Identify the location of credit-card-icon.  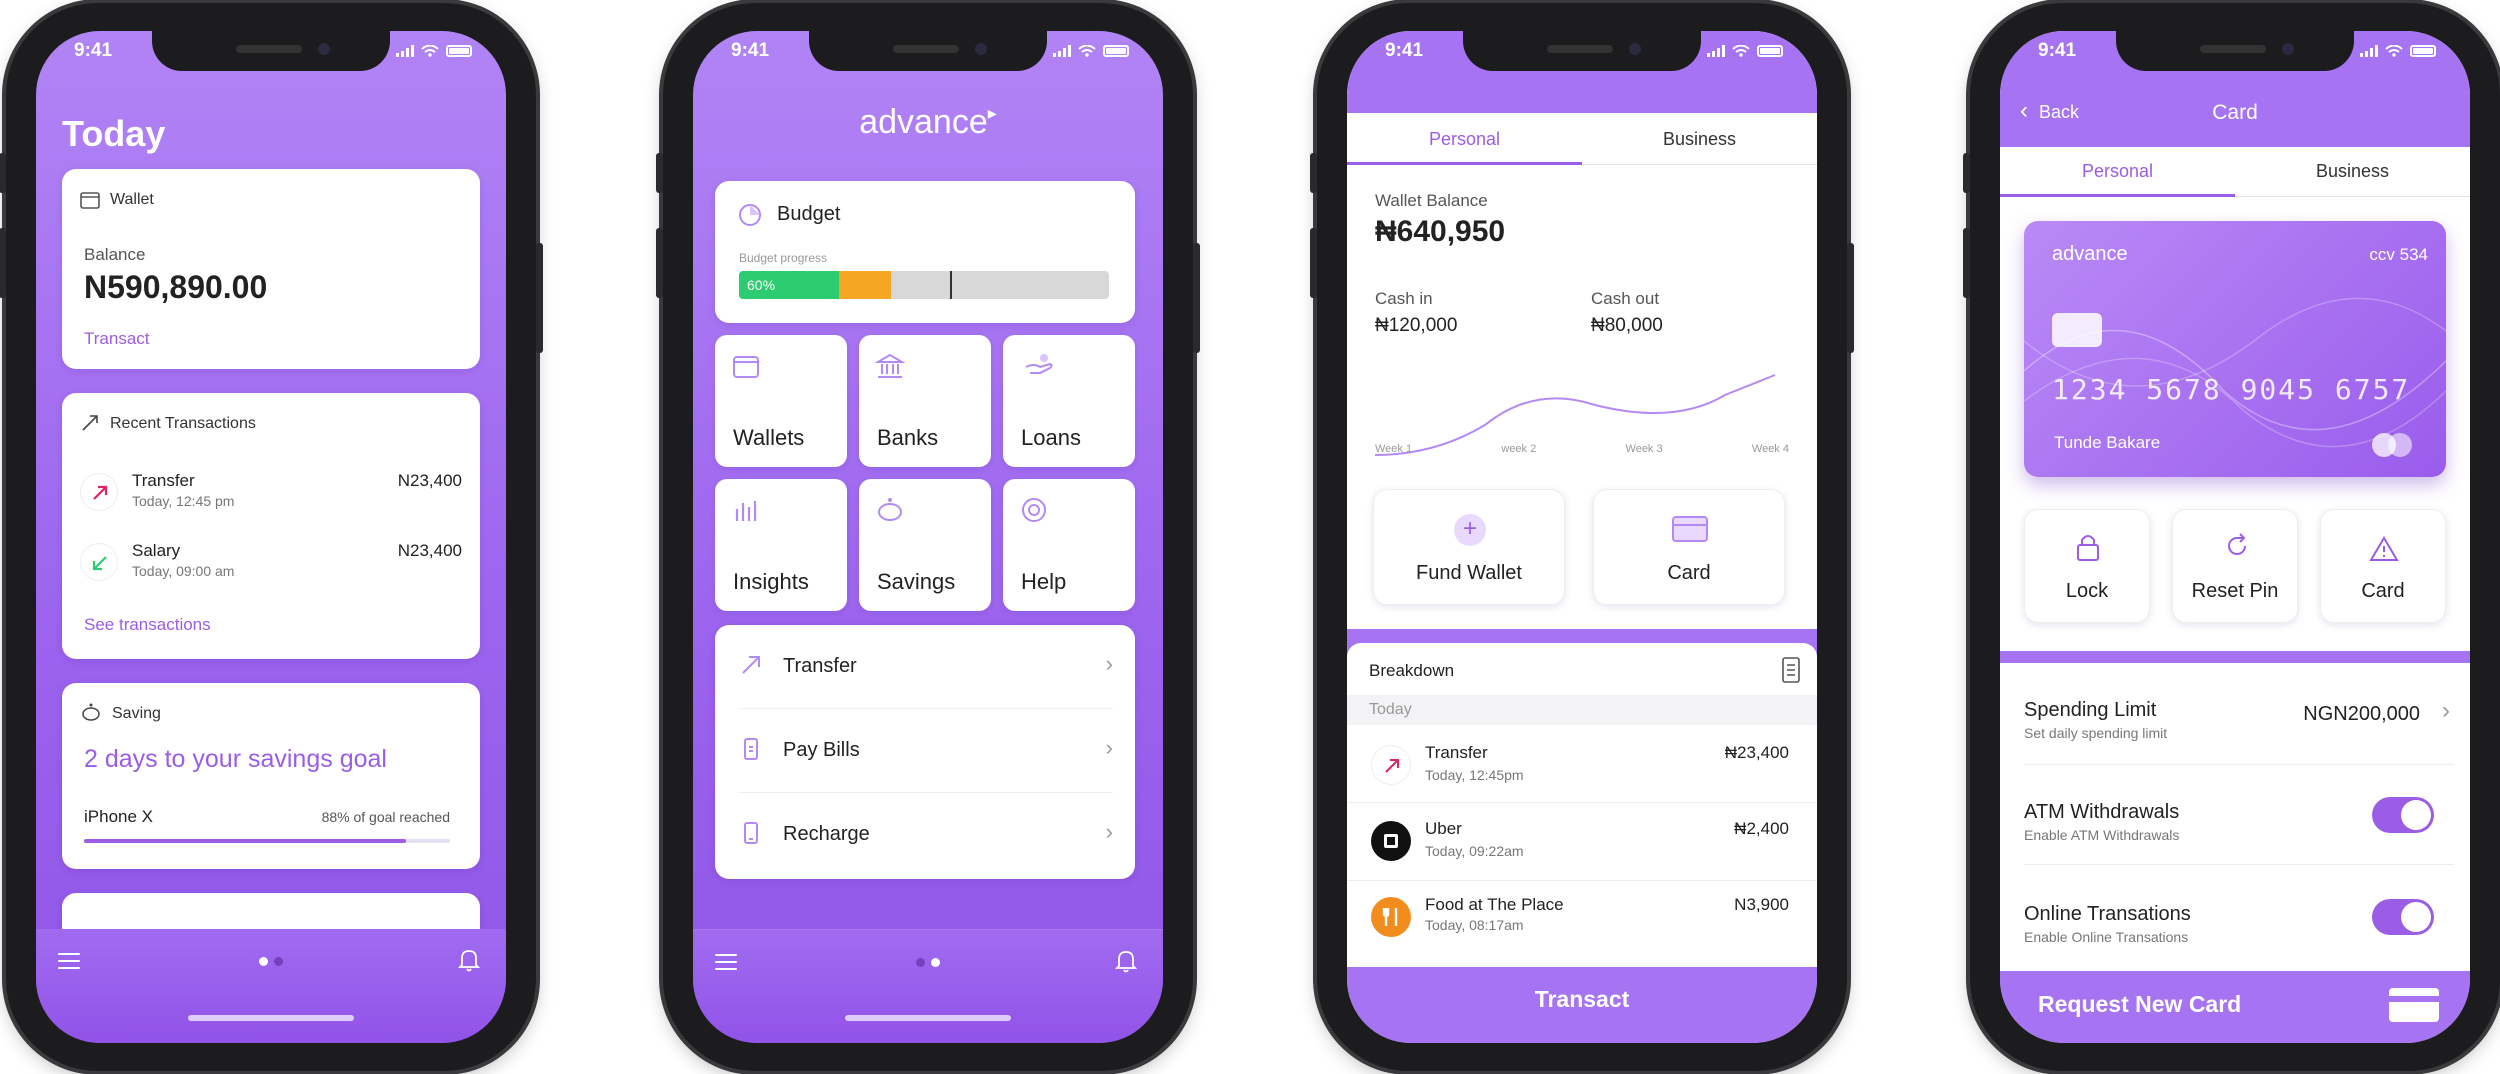
(2414, 1005).